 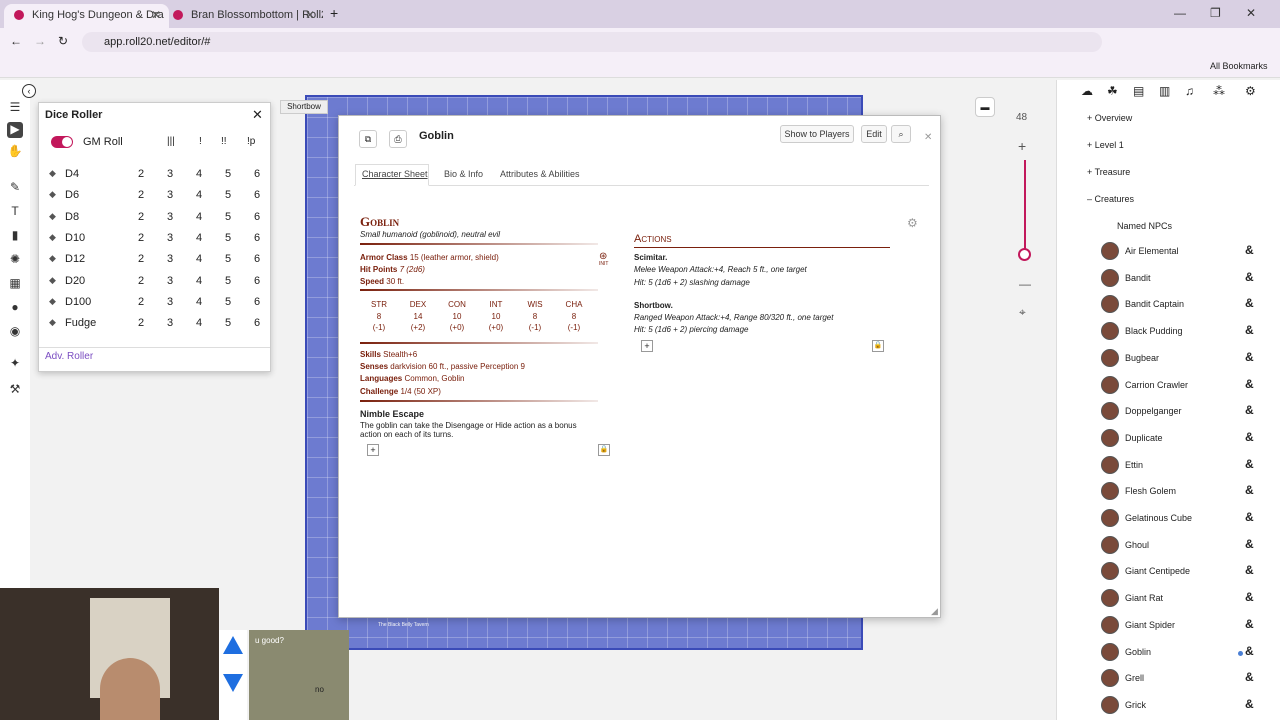 What do you see at coordinates (1025, 284) in the screenshot?
I see `zoom-out-icon: —` at bounding box center [1025, 284].